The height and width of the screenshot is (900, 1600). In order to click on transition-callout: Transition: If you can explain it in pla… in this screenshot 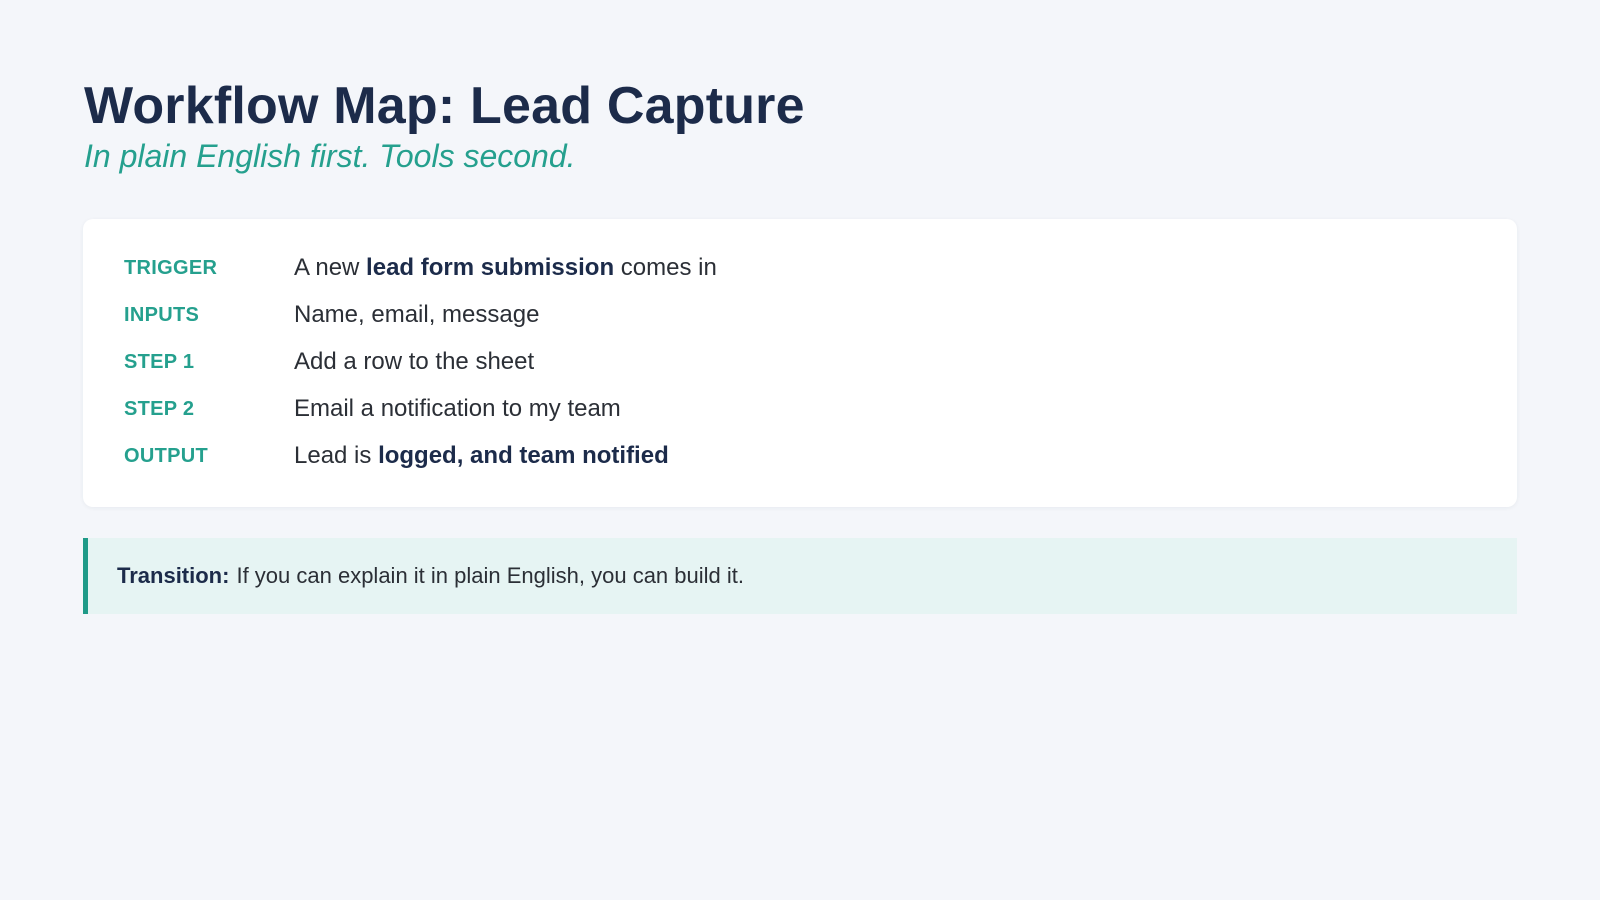, I will do `click(800, 576)`.